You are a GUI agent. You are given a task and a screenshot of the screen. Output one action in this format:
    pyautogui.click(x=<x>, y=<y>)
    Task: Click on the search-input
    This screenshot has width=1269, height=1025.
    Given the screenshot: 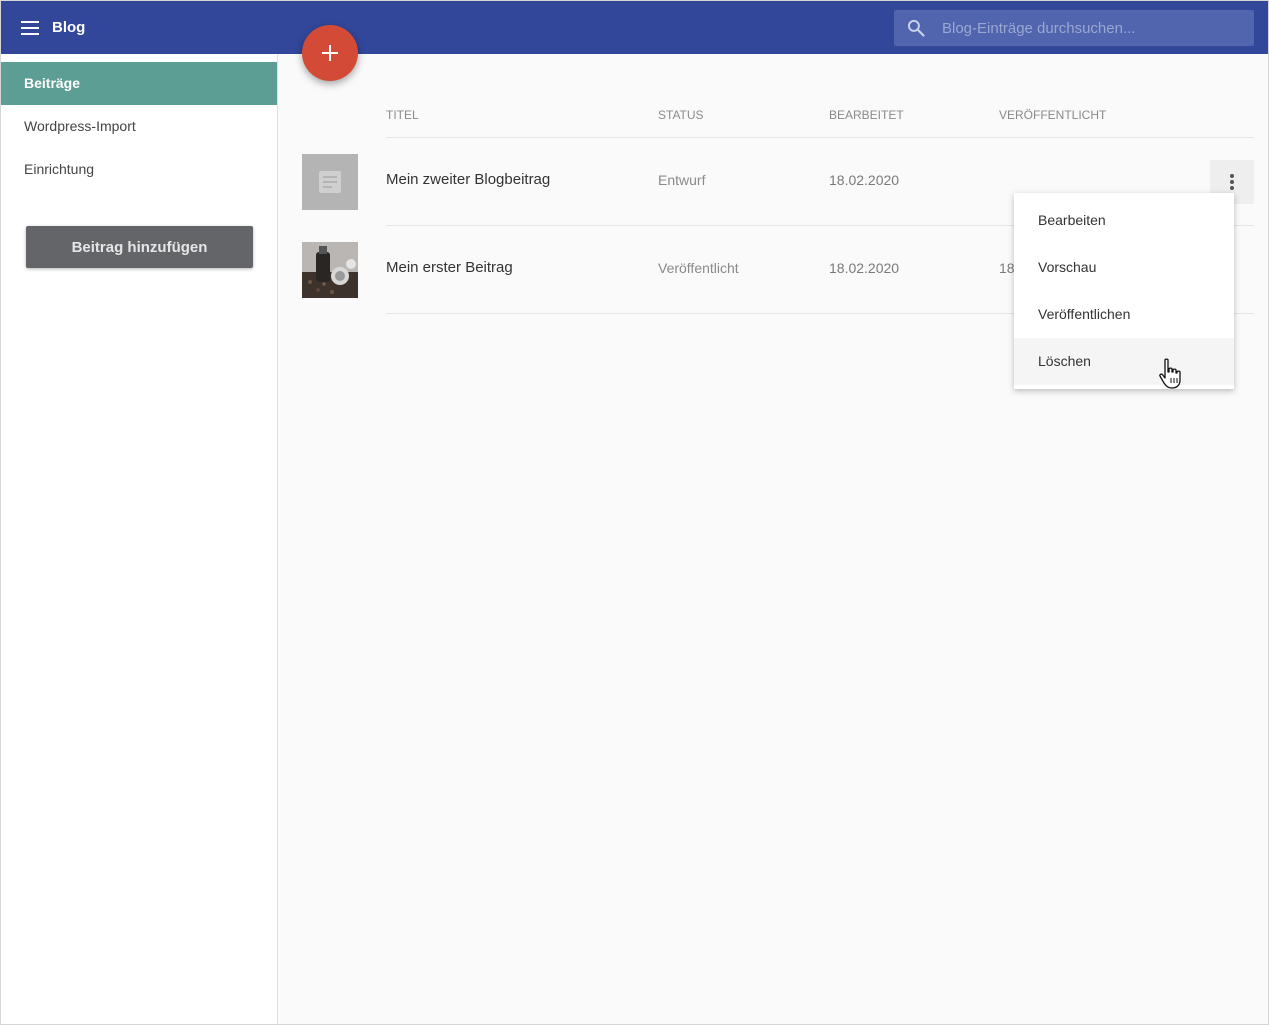 What is the action you would take?
    pyautogui.click(x=1092, y=28)
    